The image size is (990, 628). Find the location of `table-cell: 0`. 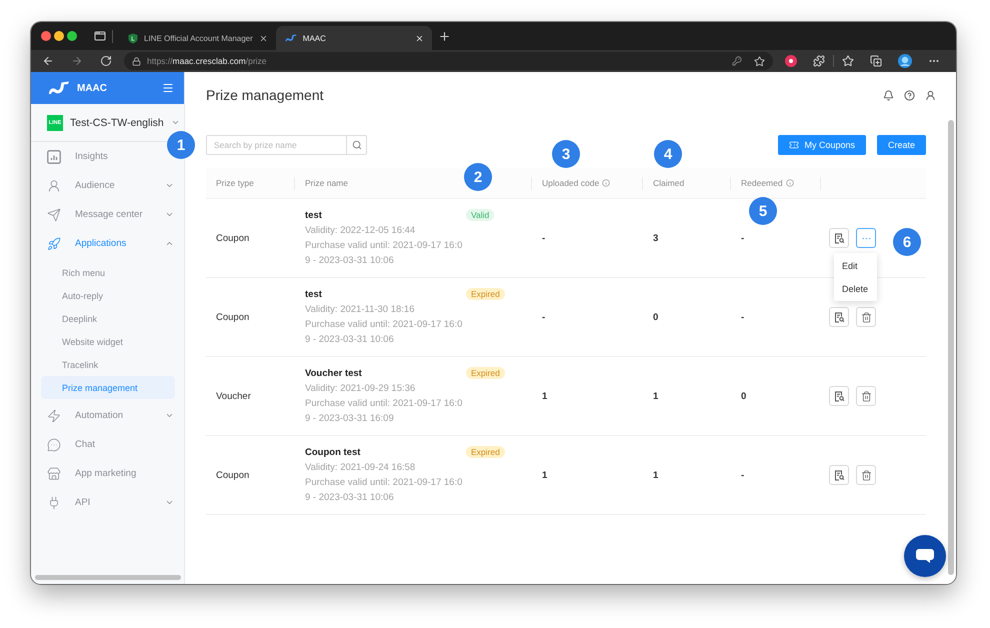

table-cell: 0 is located at coordinates (655, 317).